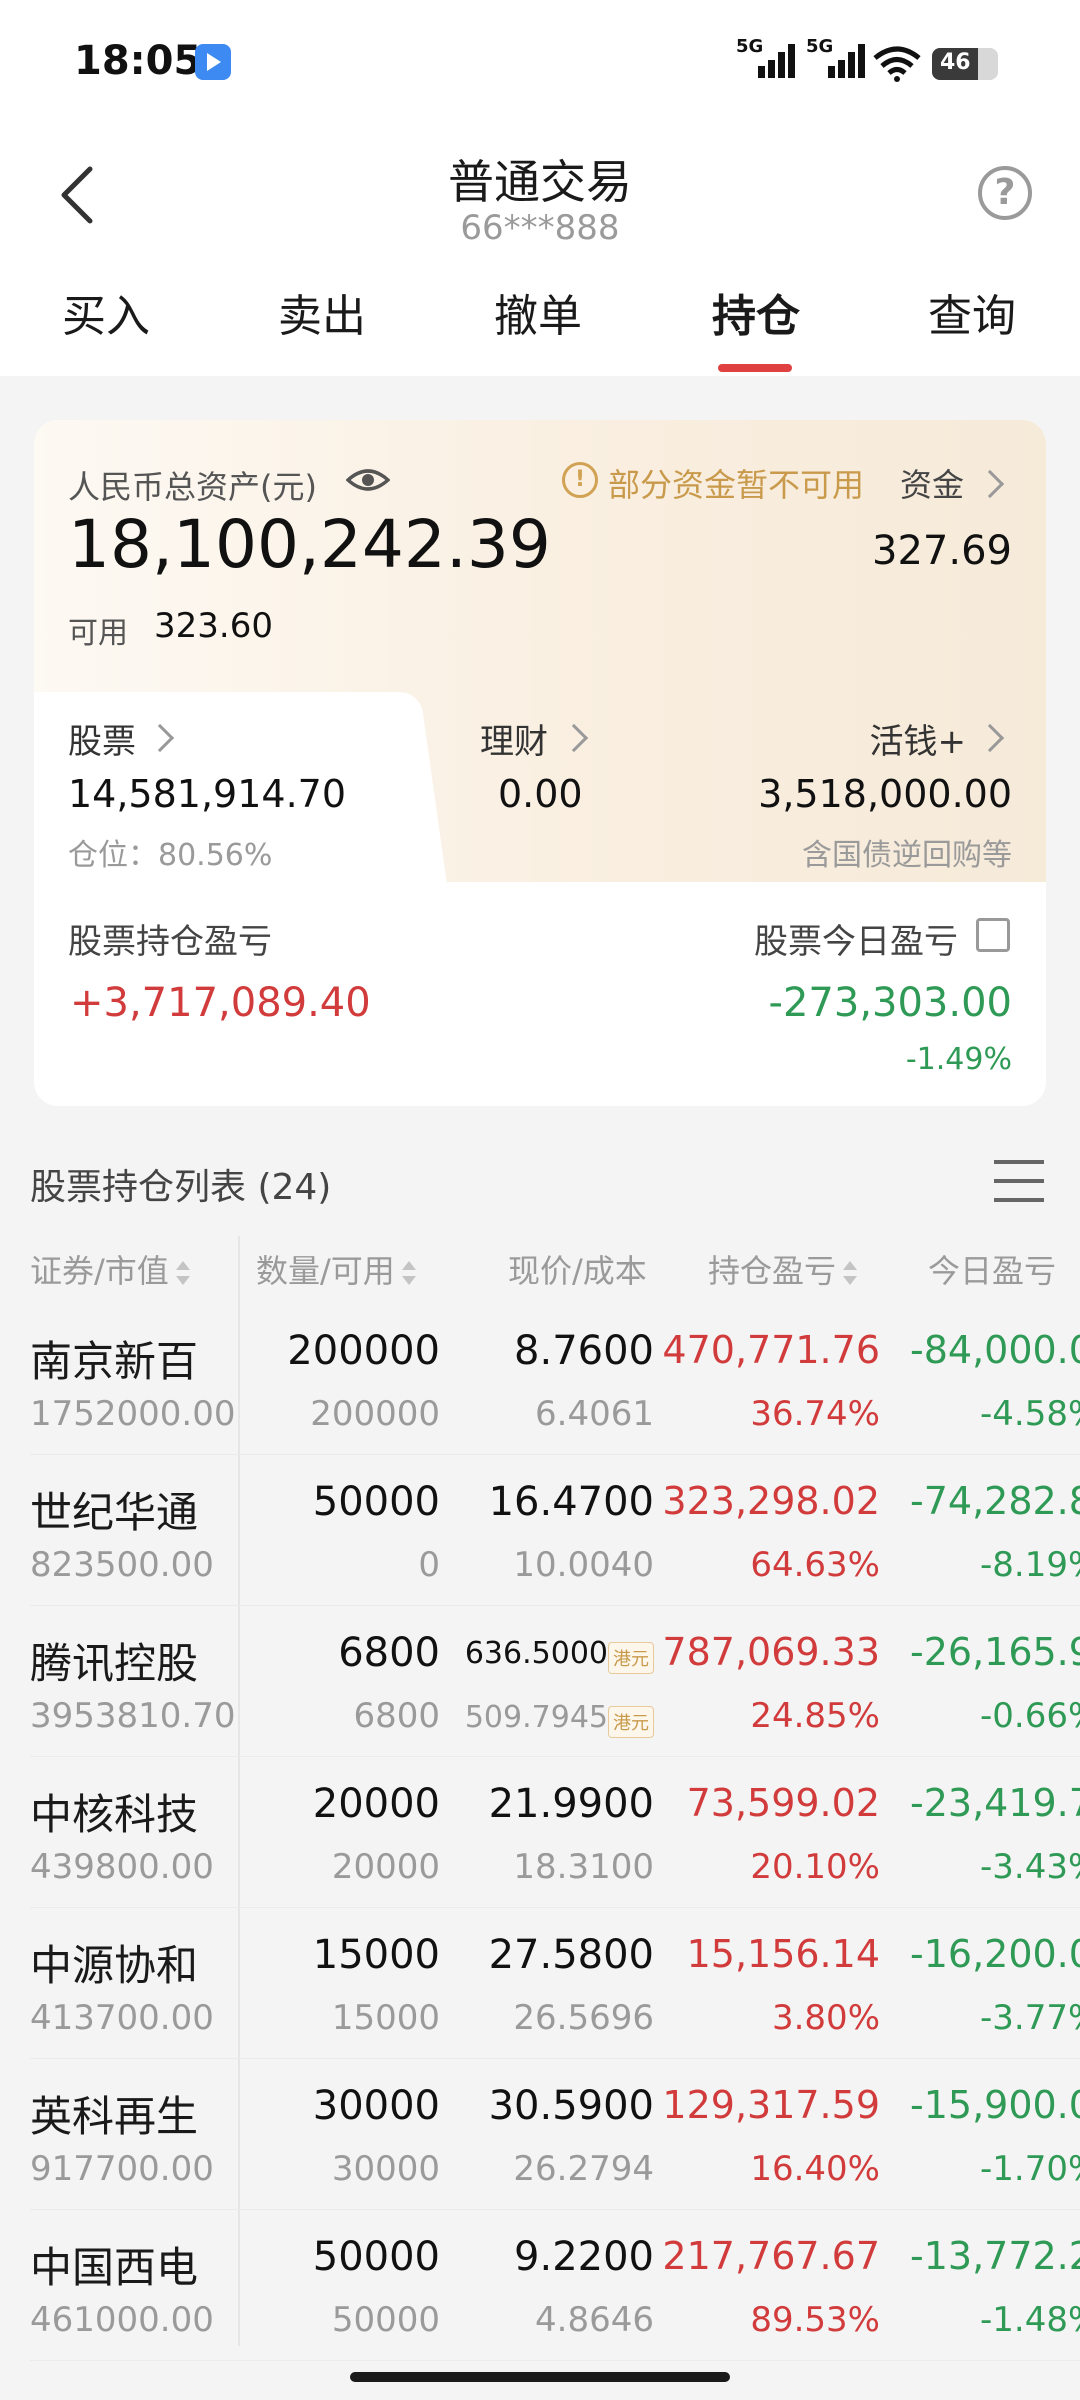 This screenshot has width=1080, height=2400. Describe the element at coordinates (972, 312) in the screenshot. I see `tab-query: 查询` at that location.